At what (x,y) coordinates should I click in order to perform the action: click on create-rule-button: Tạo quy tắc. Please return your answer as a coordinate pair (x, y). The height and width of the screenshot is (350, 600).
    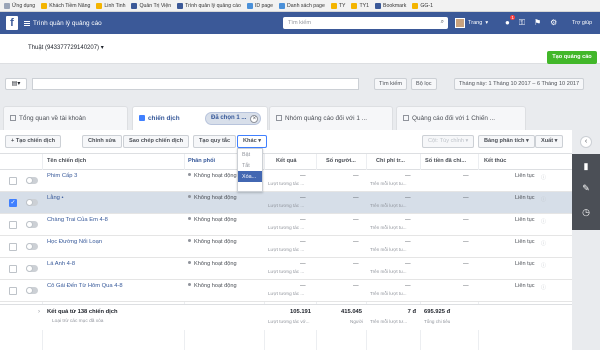
    Looking at the image, I should click on (215, 141).